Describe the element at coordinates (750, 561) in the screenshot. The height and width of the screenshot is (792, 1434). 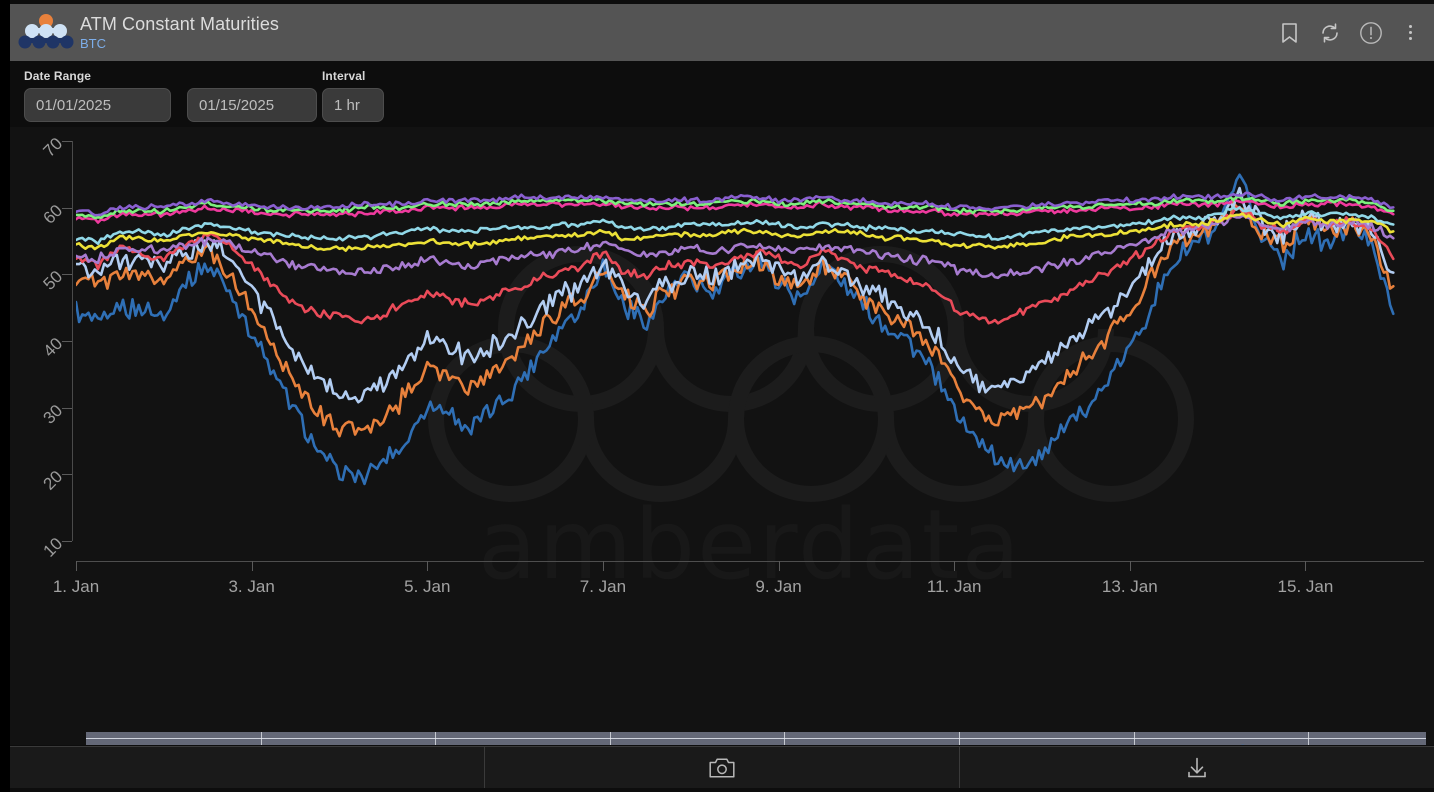
I see `x-axis-line` at that location.